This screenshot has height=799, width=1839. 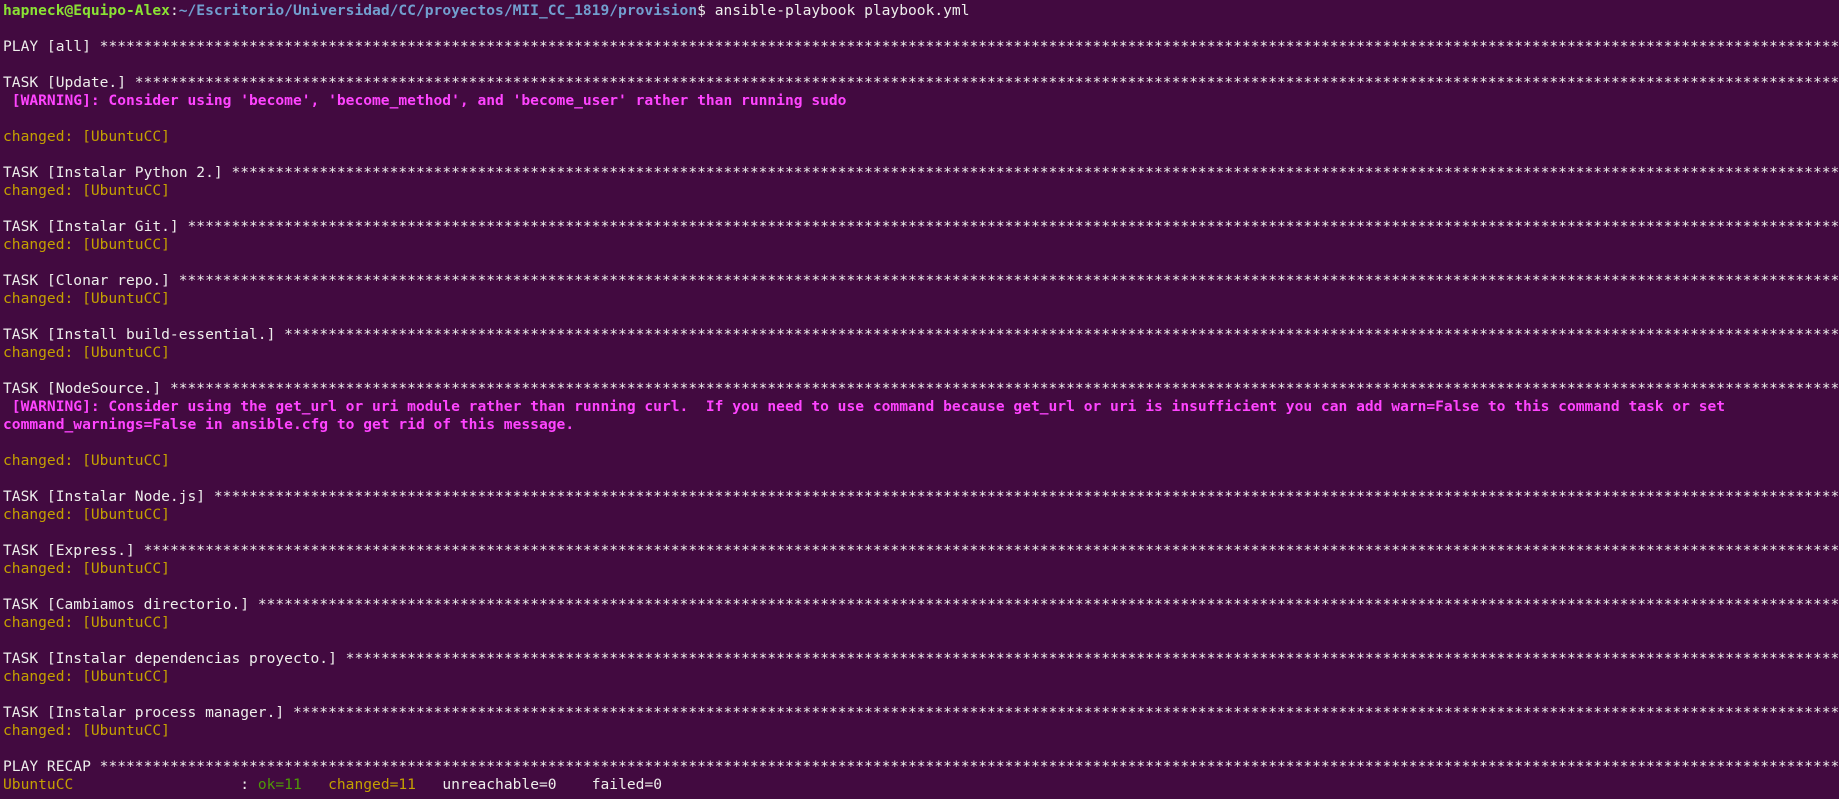 I want to click on task-header-text: TASK [Instalar Python 2.], so click(x=117, y=172).